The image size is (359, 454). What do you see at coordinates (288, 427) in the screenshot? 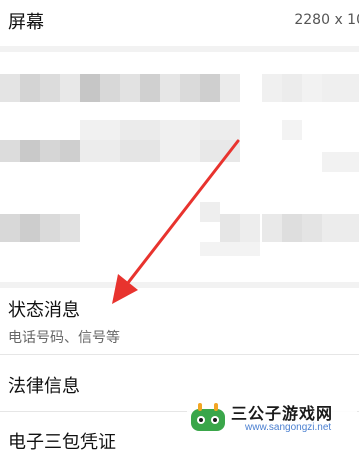
I see `watermark-site-url: www.sangongzi.net` at bounding box center [288, 427].